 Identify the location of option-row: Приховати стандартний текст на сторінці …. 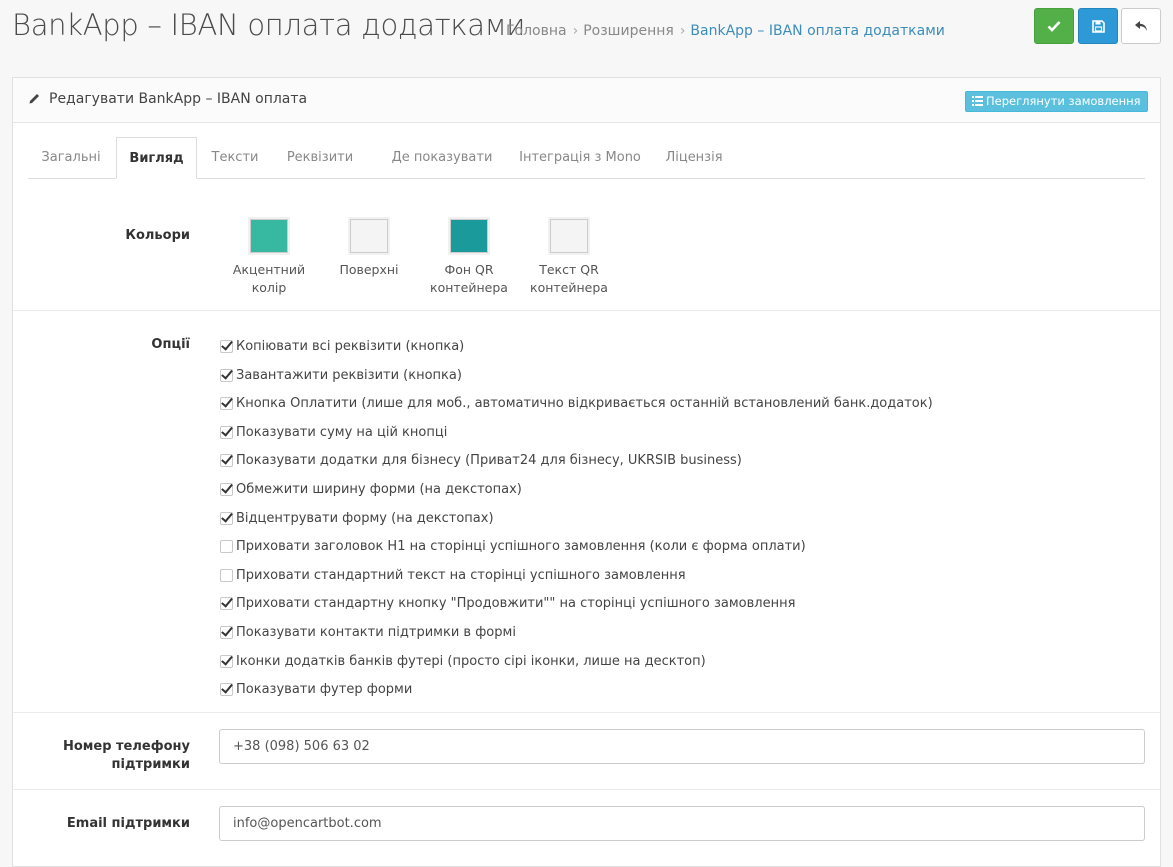
(453, 575).